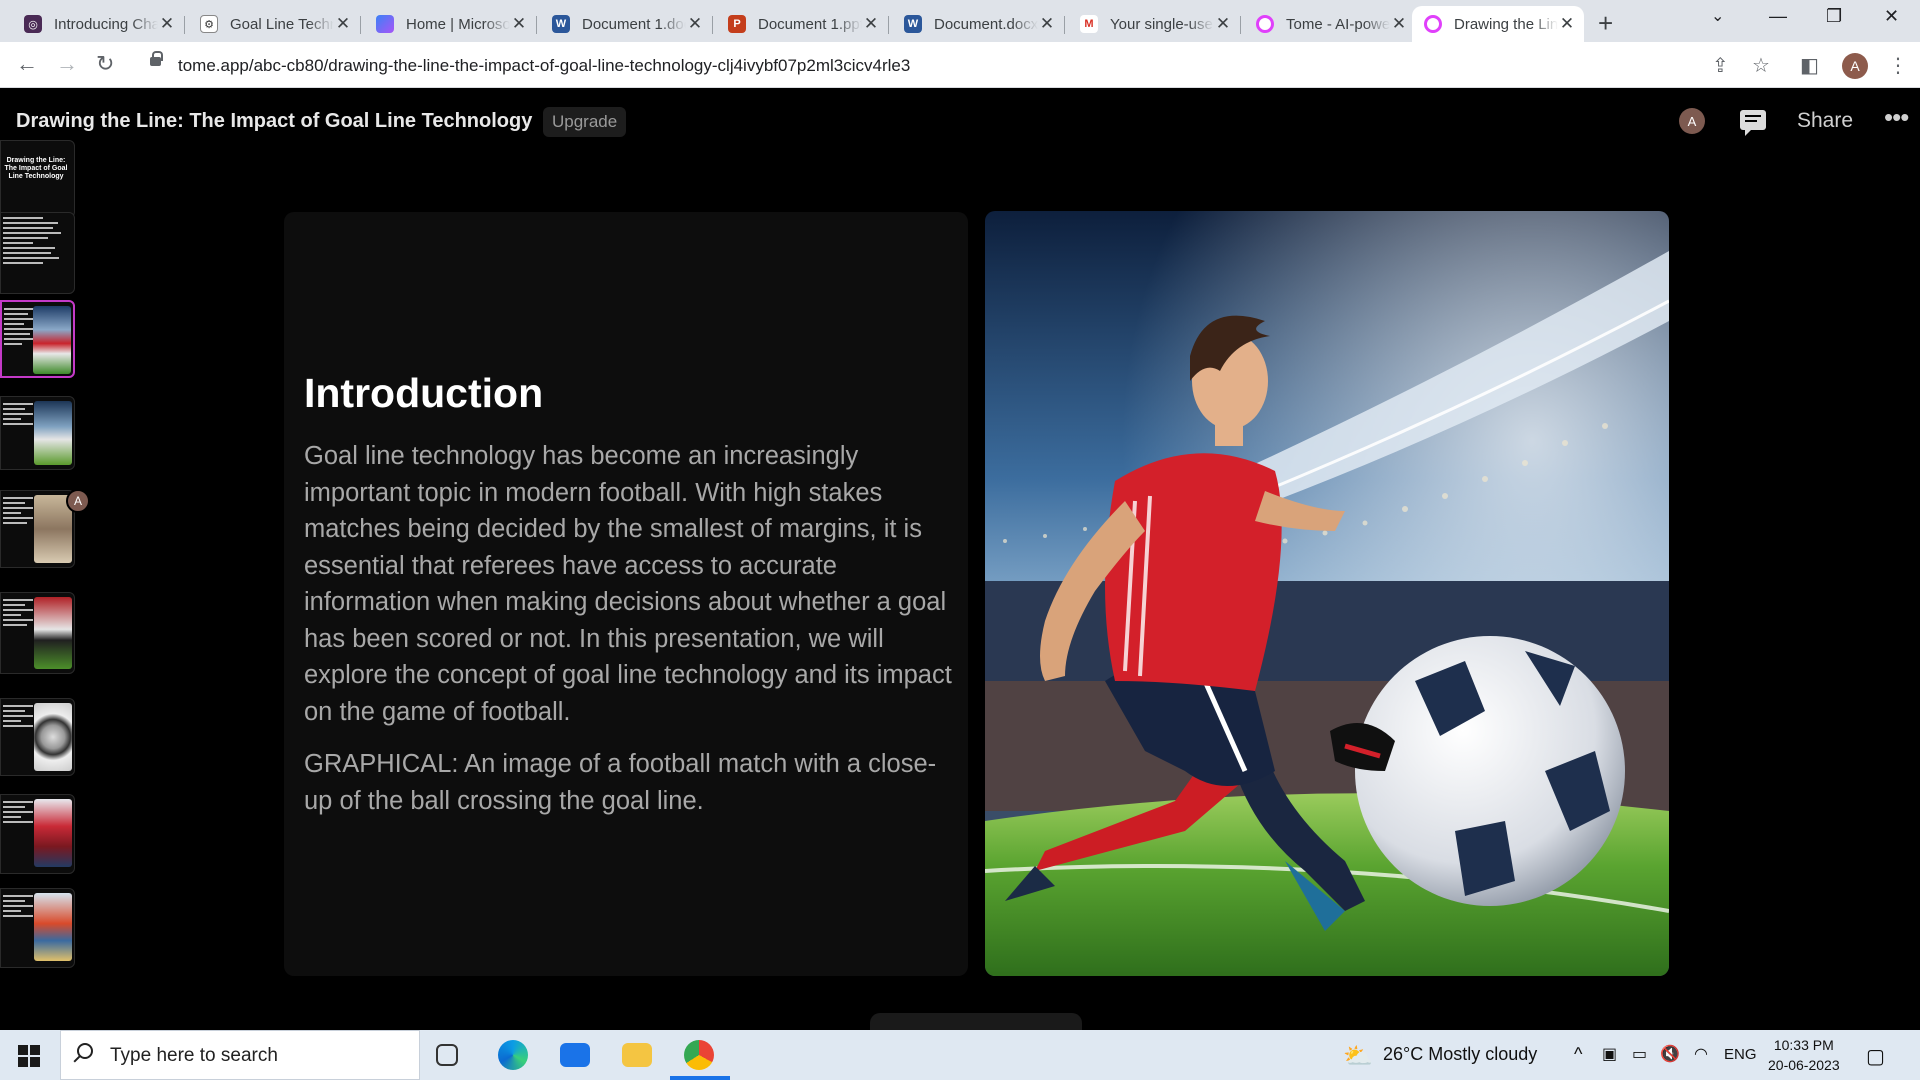 Image resolution: width=1920 pixels, height=1080 pixels. I want to click on close-window-button: ✕, so click(1891, 16).